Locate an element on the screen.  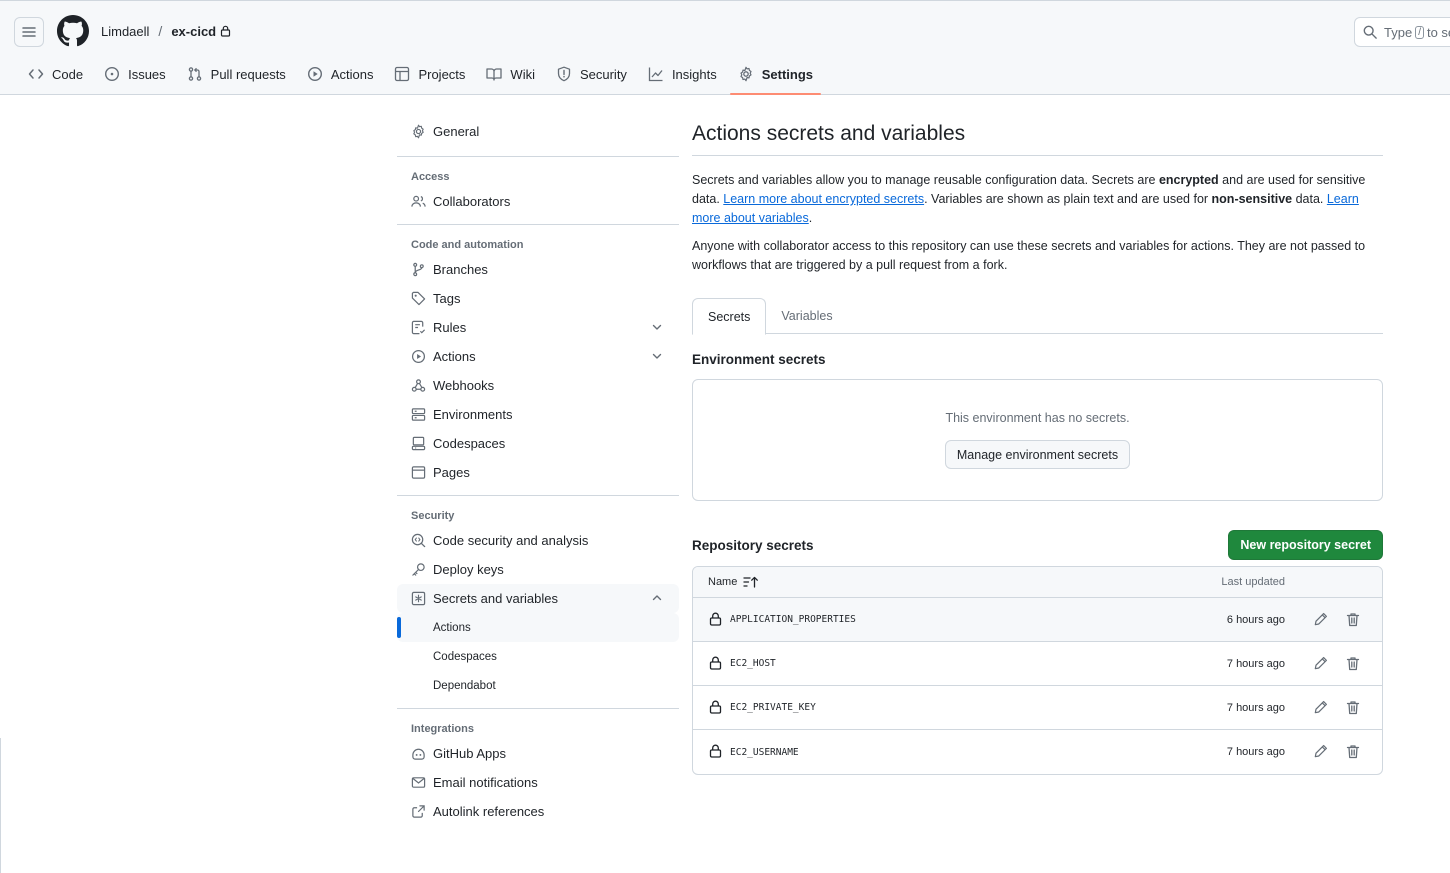
sidebar-item-rules: Rules is located at coordinates (538, 327).